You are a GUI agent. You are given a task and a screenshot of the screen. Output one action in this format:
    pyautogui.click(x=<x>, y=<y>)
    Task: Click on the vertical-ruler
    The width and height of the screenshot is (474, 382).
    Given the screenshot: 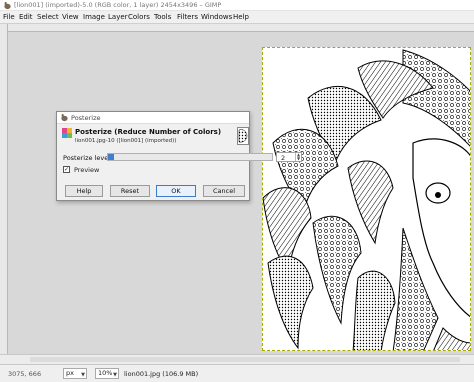 What is the action you would take?
    pyautogui.click(x=4, y=189)
    